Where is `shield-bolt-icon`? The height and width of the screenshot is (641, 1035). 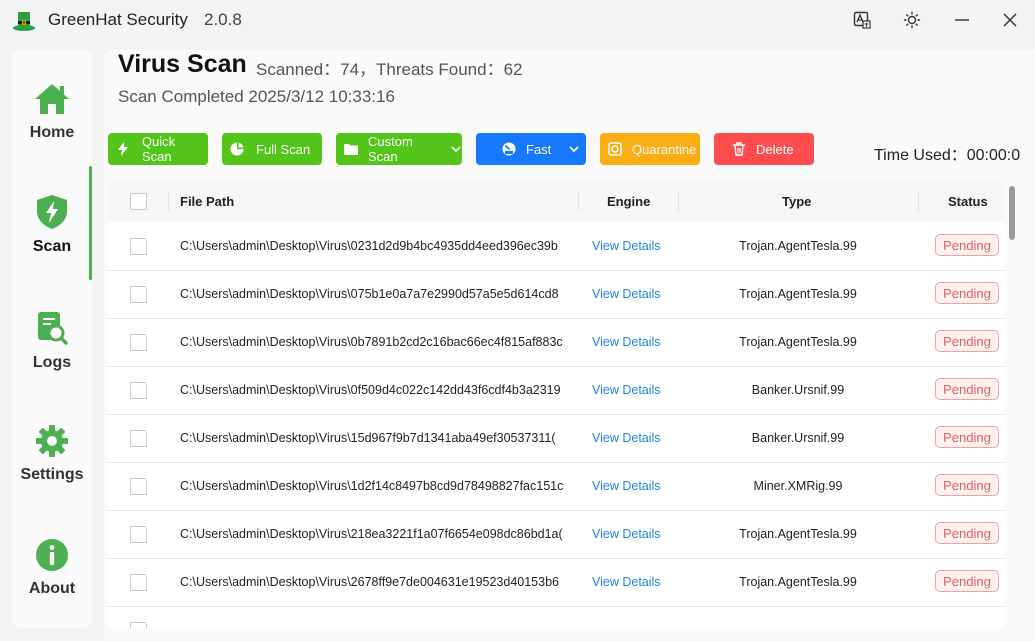 shield-bolt-icon is located at coordinates (52, 212).